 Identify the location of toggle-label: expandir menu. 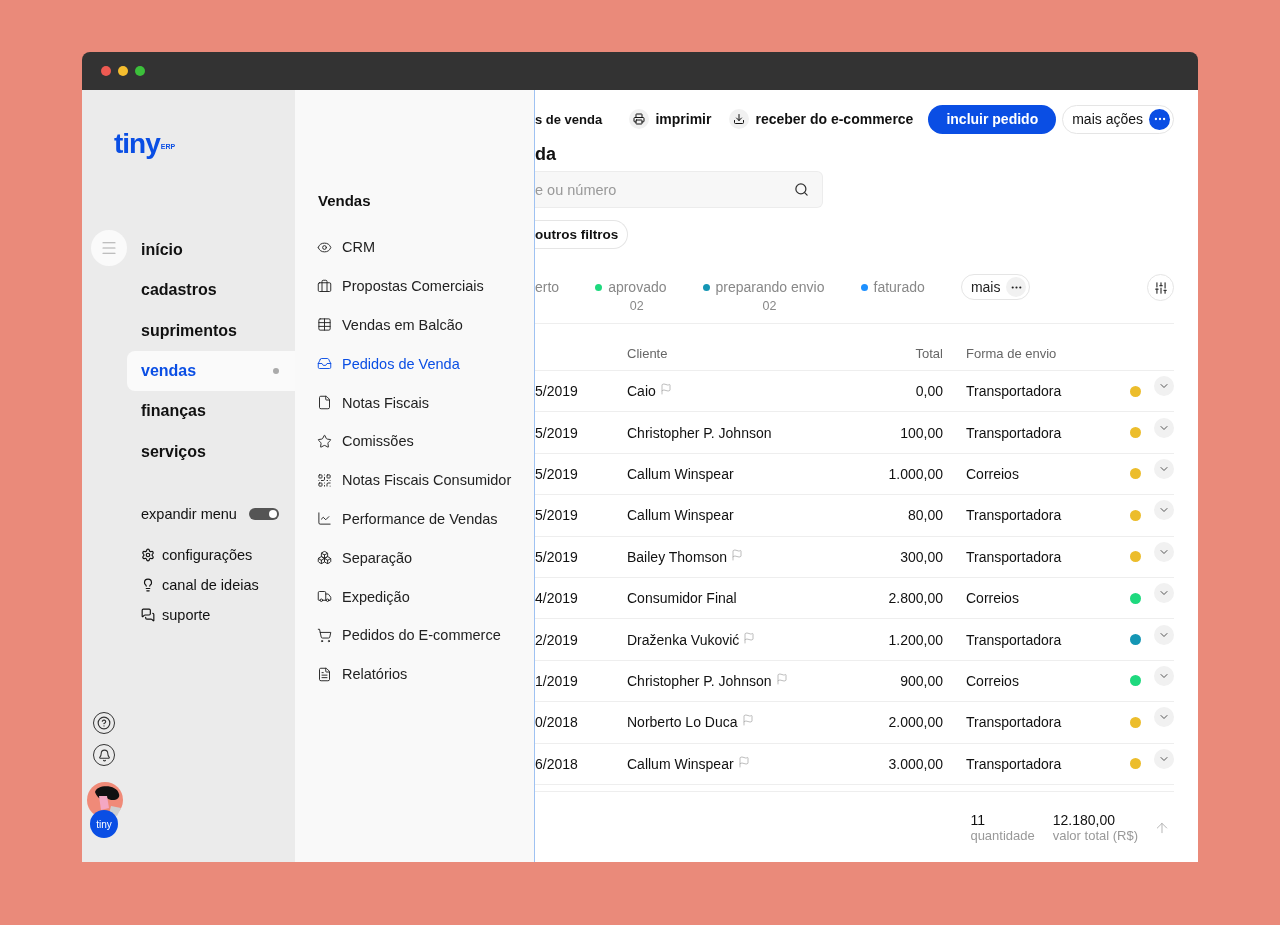
(189, 513).